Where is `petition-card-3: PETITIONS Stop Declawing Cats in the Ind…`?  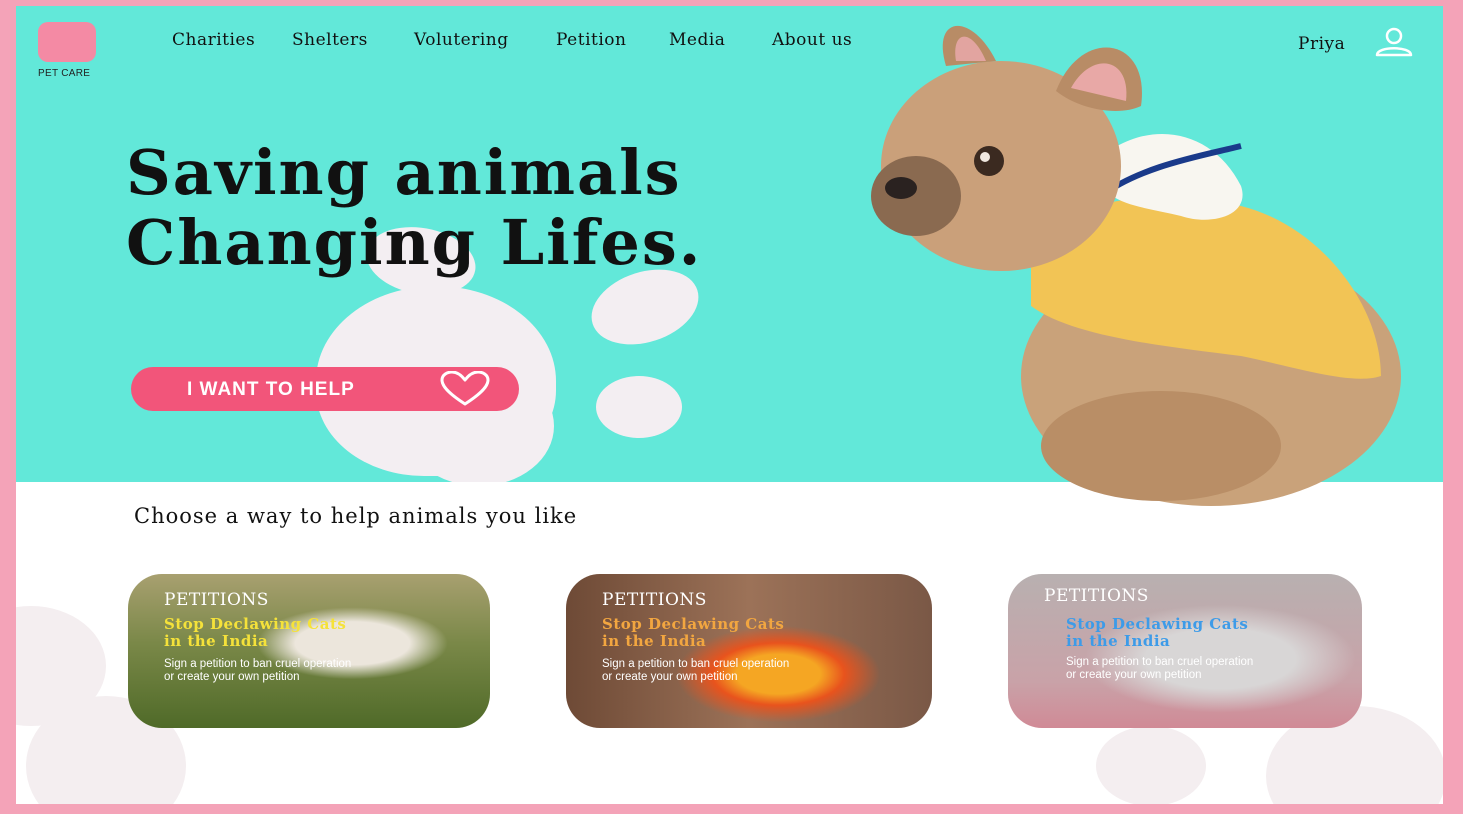 petition-card-3: PETITIONS Stop Declawing Cats in the Ind… is located at coordinates (1185, 651).